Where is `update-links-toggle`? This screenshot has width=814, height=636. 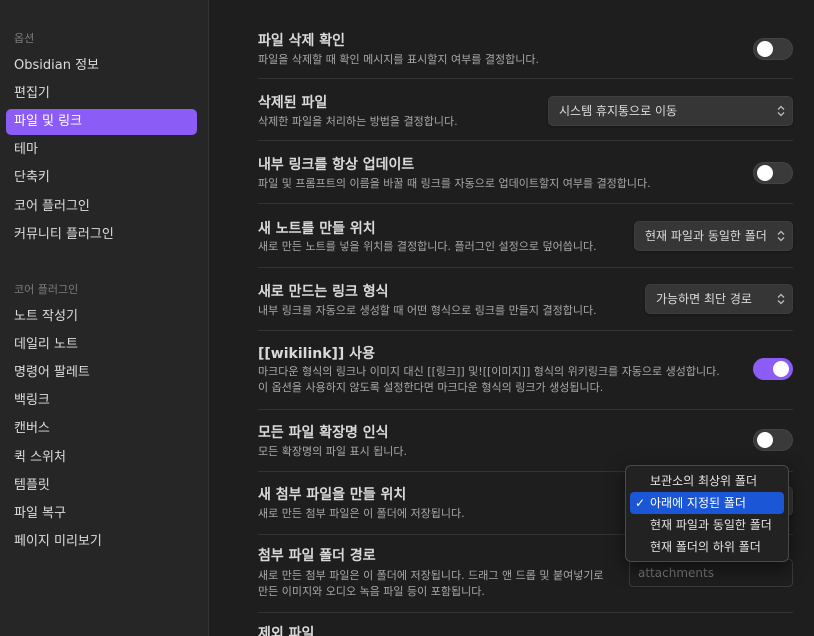 update-links-toggle is located at coordinates (773, 173).